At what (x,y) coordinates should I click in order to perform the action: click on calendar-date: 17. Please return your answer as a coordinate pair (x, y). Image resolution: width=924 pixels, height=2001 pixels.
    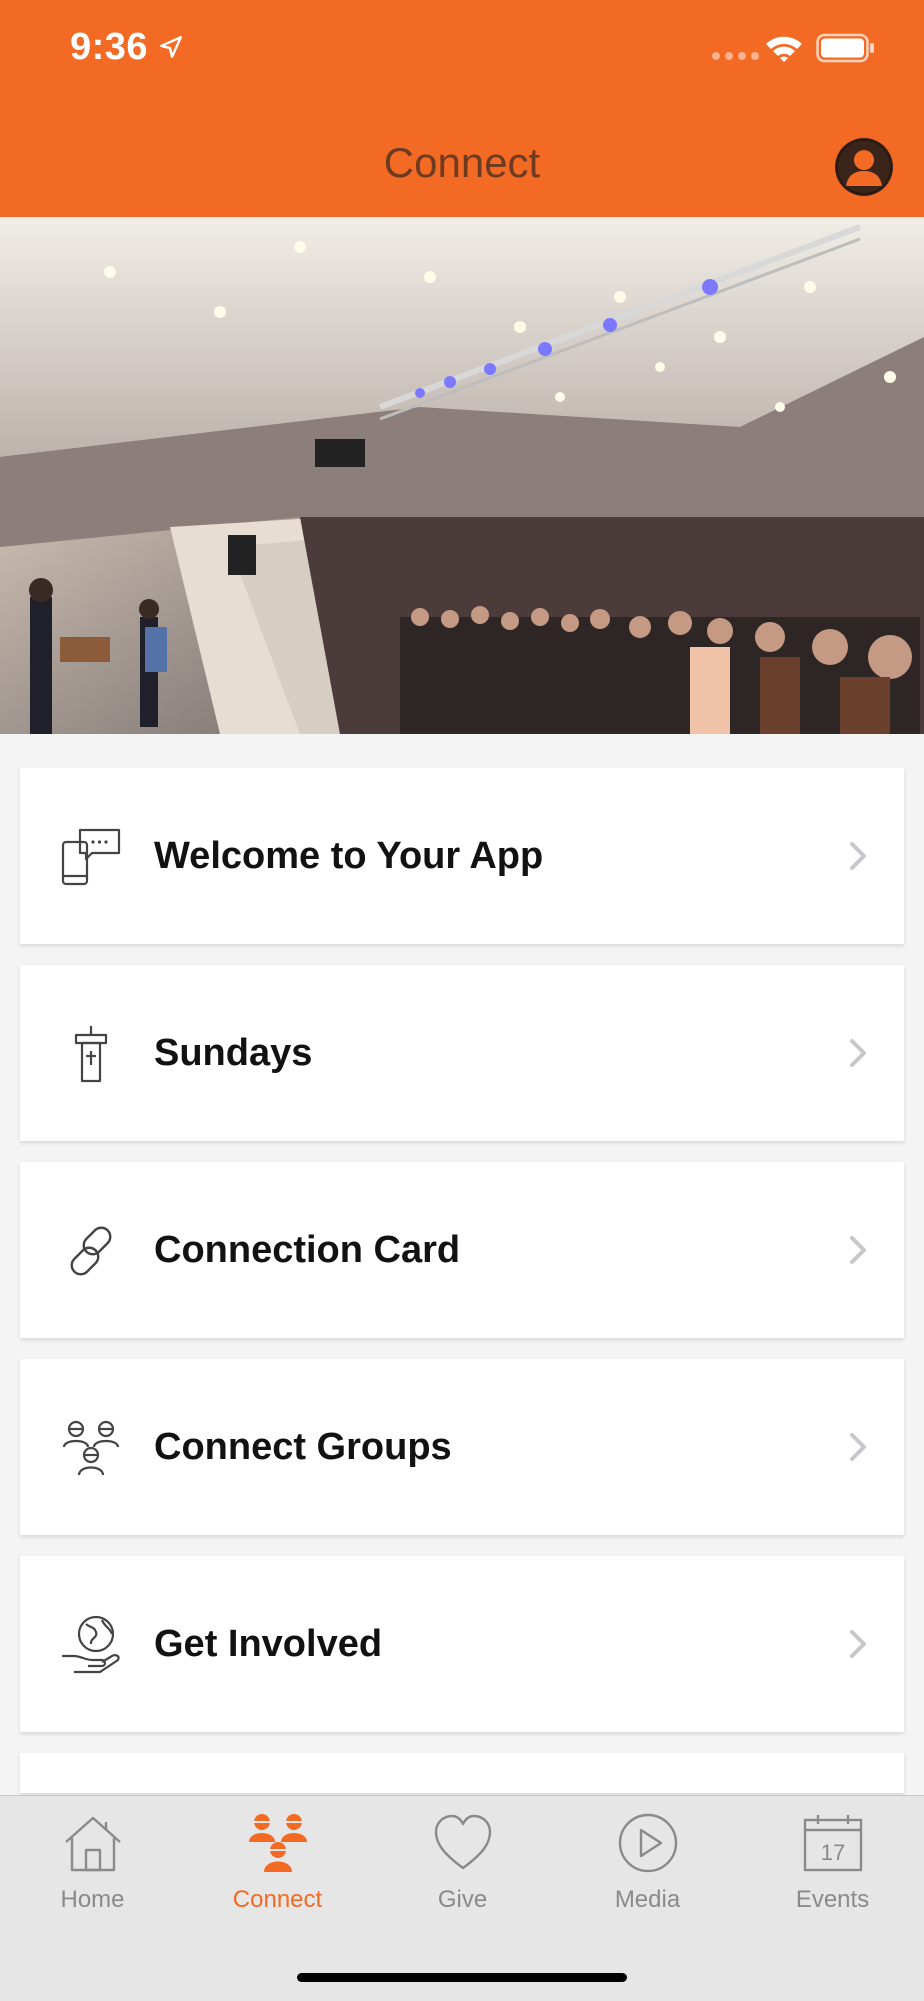
    Looking at the image, I should click on (833, 1852).